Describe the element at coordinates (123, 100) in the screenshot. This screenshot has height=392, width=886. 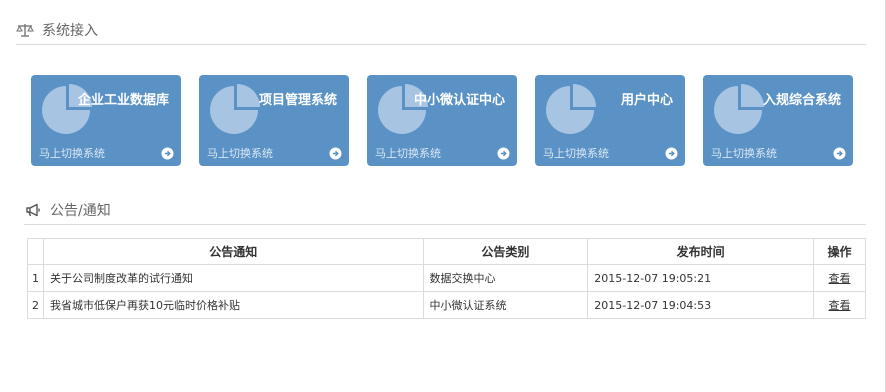
I see `tile-title: 企业工业数据库` at that location.